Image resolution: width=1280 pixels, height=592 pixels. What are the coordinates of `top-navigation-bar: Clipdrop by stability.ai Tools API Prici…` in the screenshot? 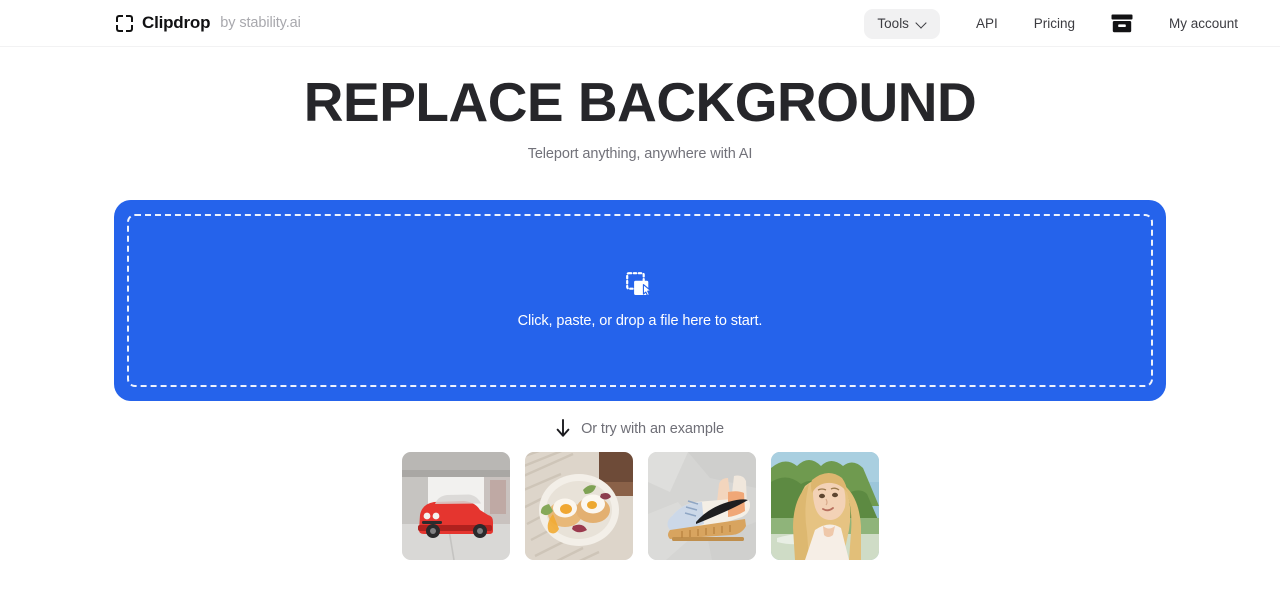 It's located at (640, 23).